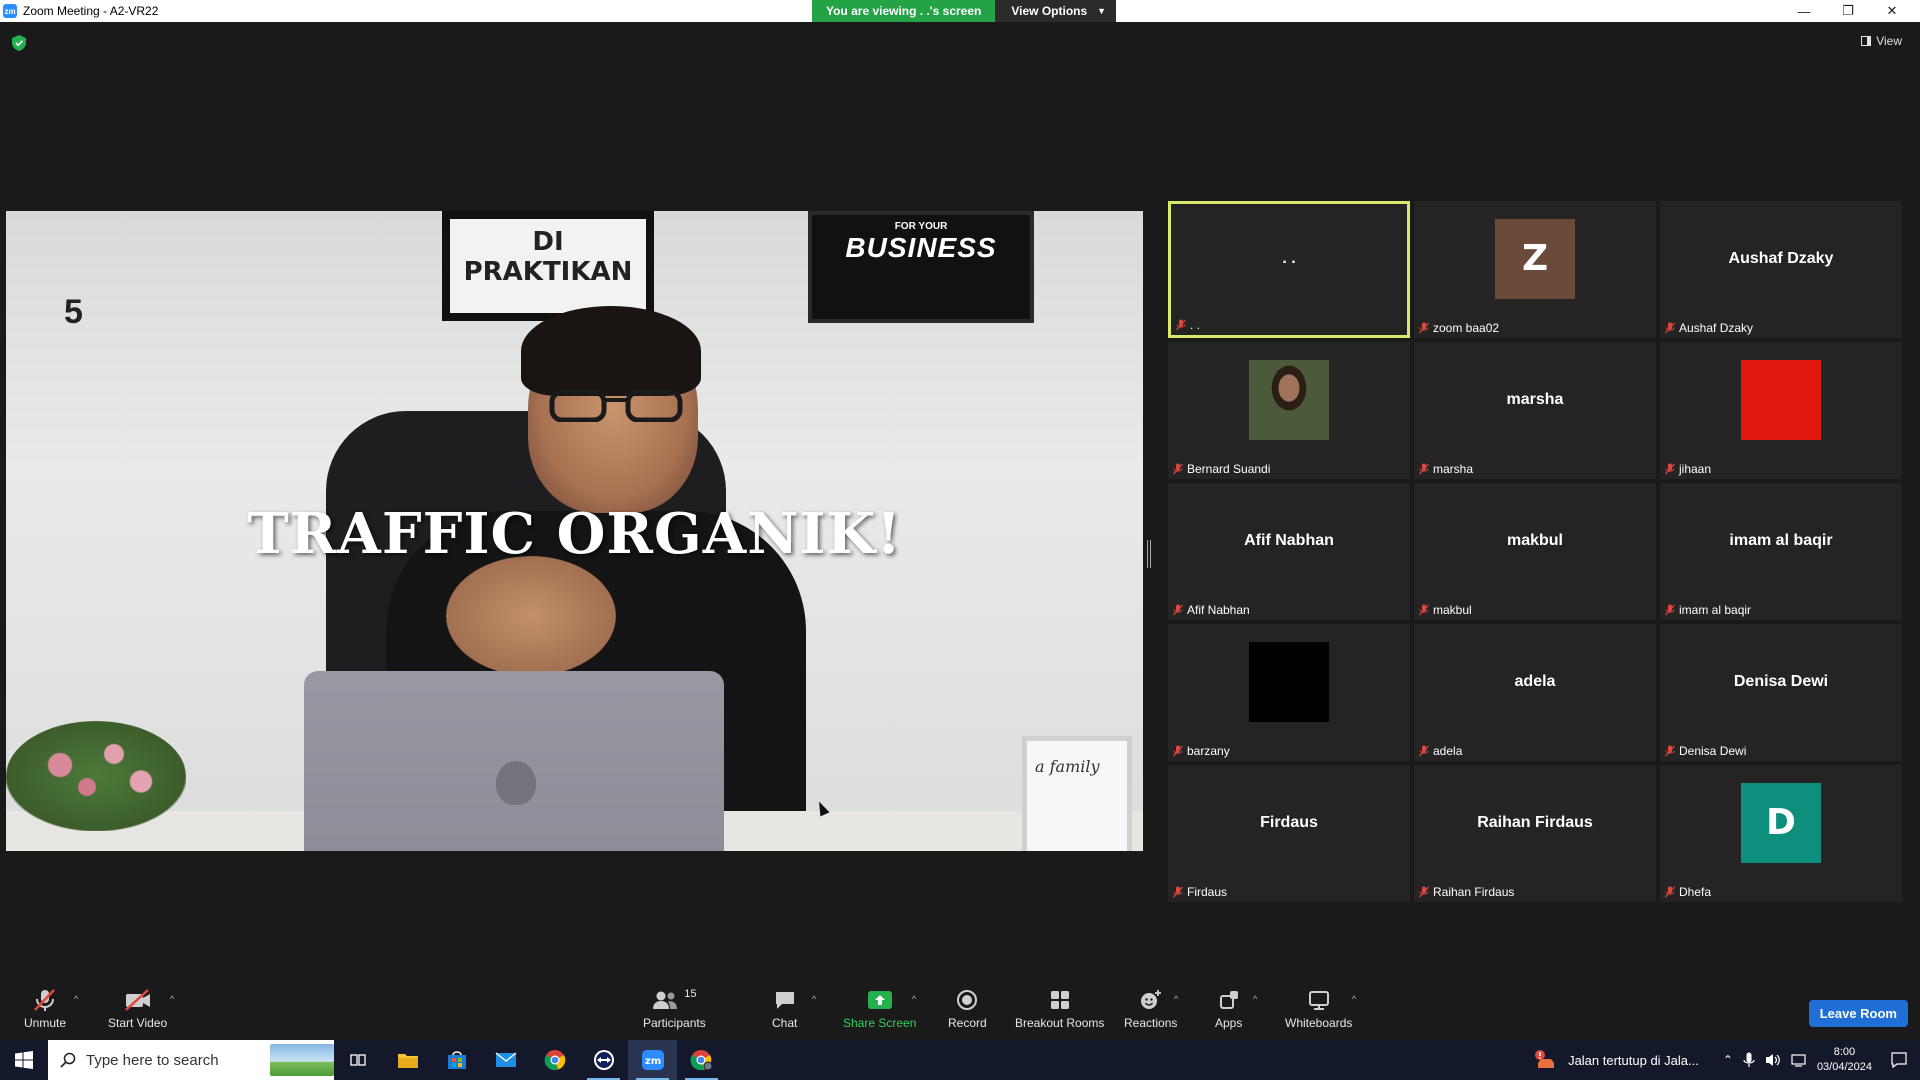  What do you see at coordinates (45, 1009) in the screenshot?
I see `unmute-button: Unmute` at bounding box center [45, 1009].